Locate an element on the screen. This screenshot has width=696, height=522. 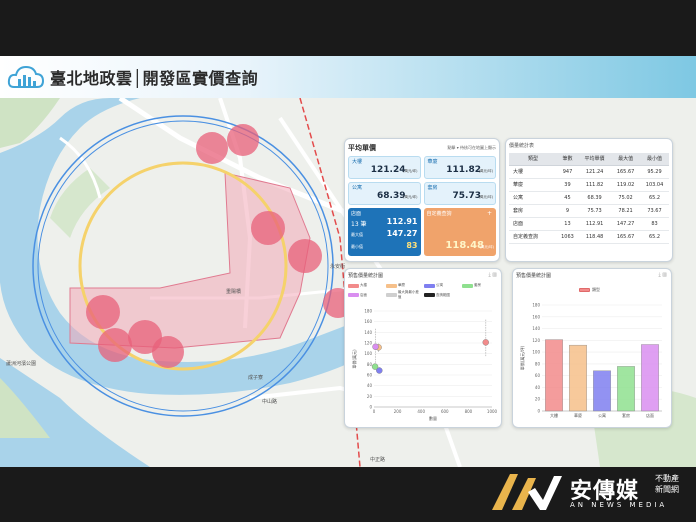
table-row: 公寓 45 68.39 75.02 65.2 is located at coordinates (589, 198).